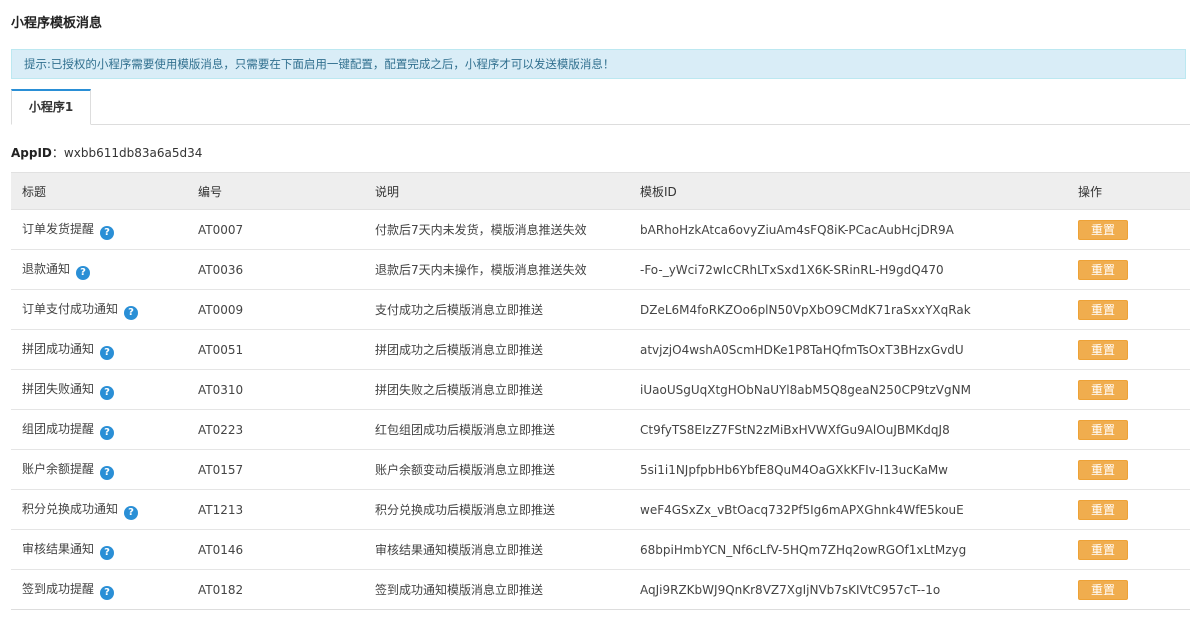 The image size is (1190, 621). I want to click on header-action: 操作, so click(1134, 191).